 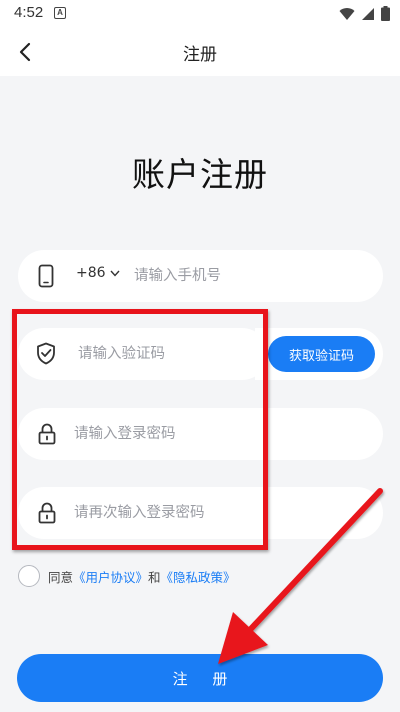 I want to click on status-icons, so click(x=364, y=13).